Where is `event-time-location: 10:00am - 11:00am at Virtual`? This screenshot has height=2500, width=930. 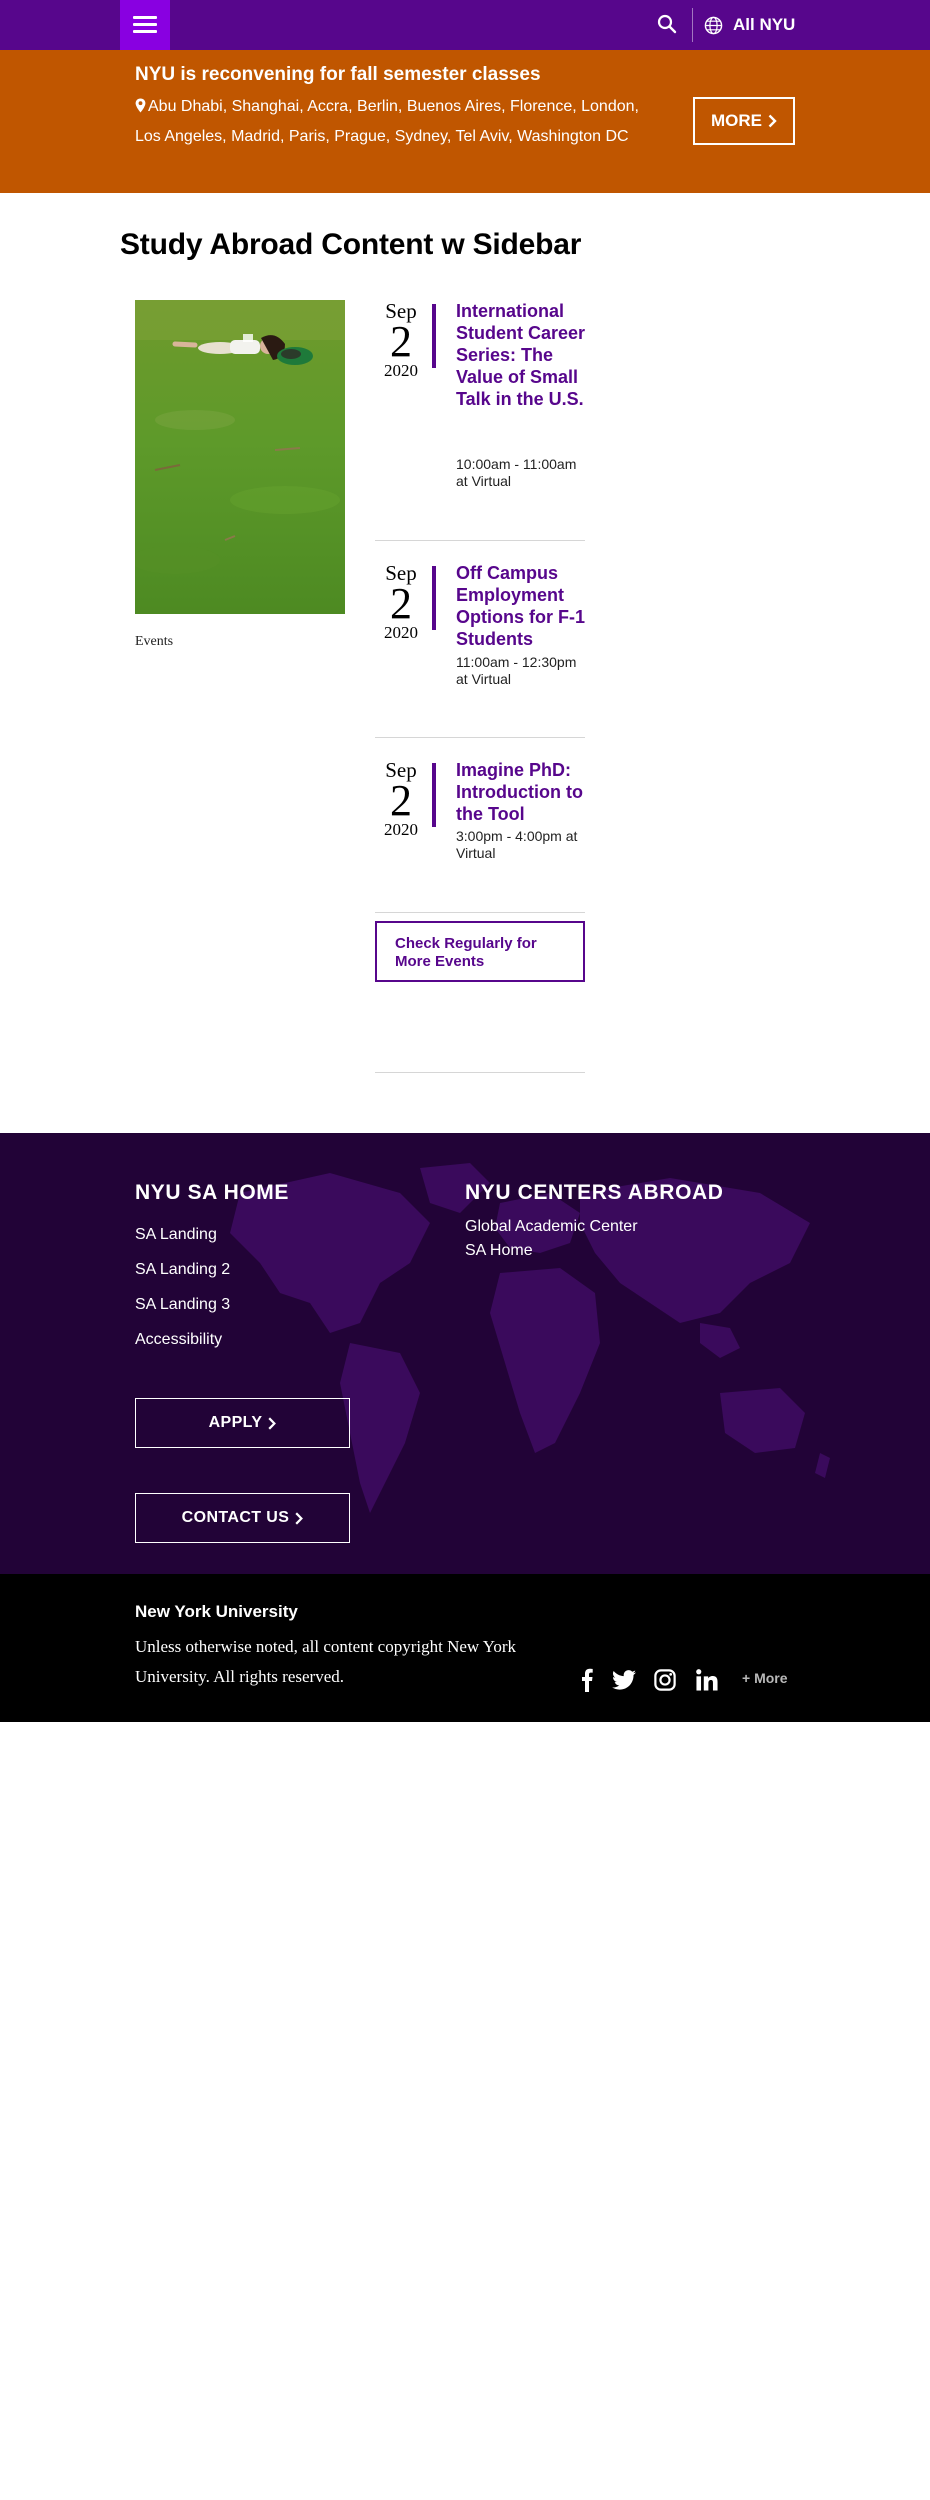
event-time-location: 10:00am - 11:00am at Virtual is located at coordinates (516, 472).